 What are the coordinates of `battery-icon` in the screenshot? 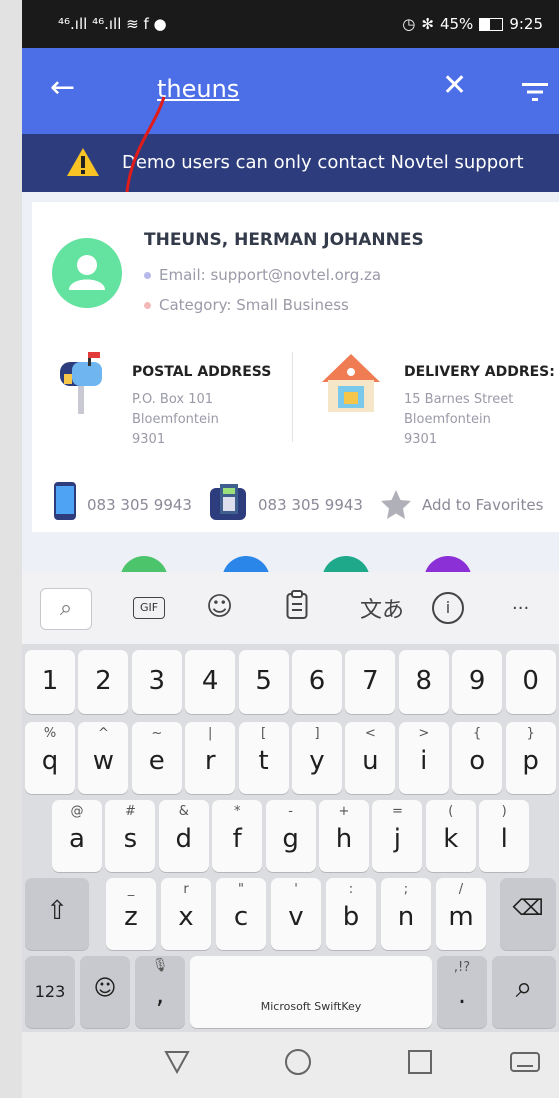 It's located at (491, 24).